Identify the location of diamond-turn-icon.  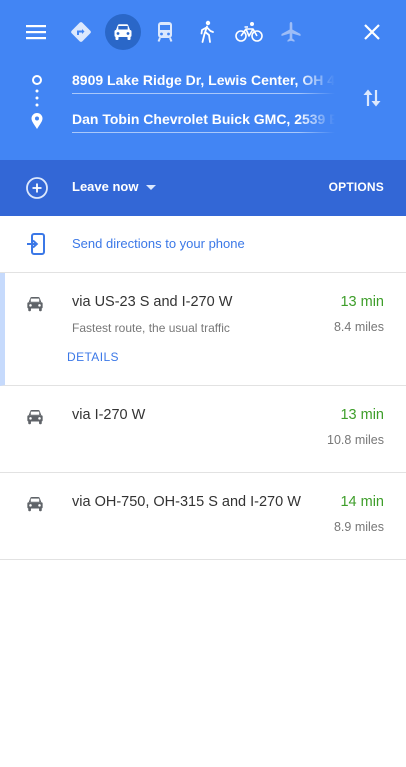
(81, 32).